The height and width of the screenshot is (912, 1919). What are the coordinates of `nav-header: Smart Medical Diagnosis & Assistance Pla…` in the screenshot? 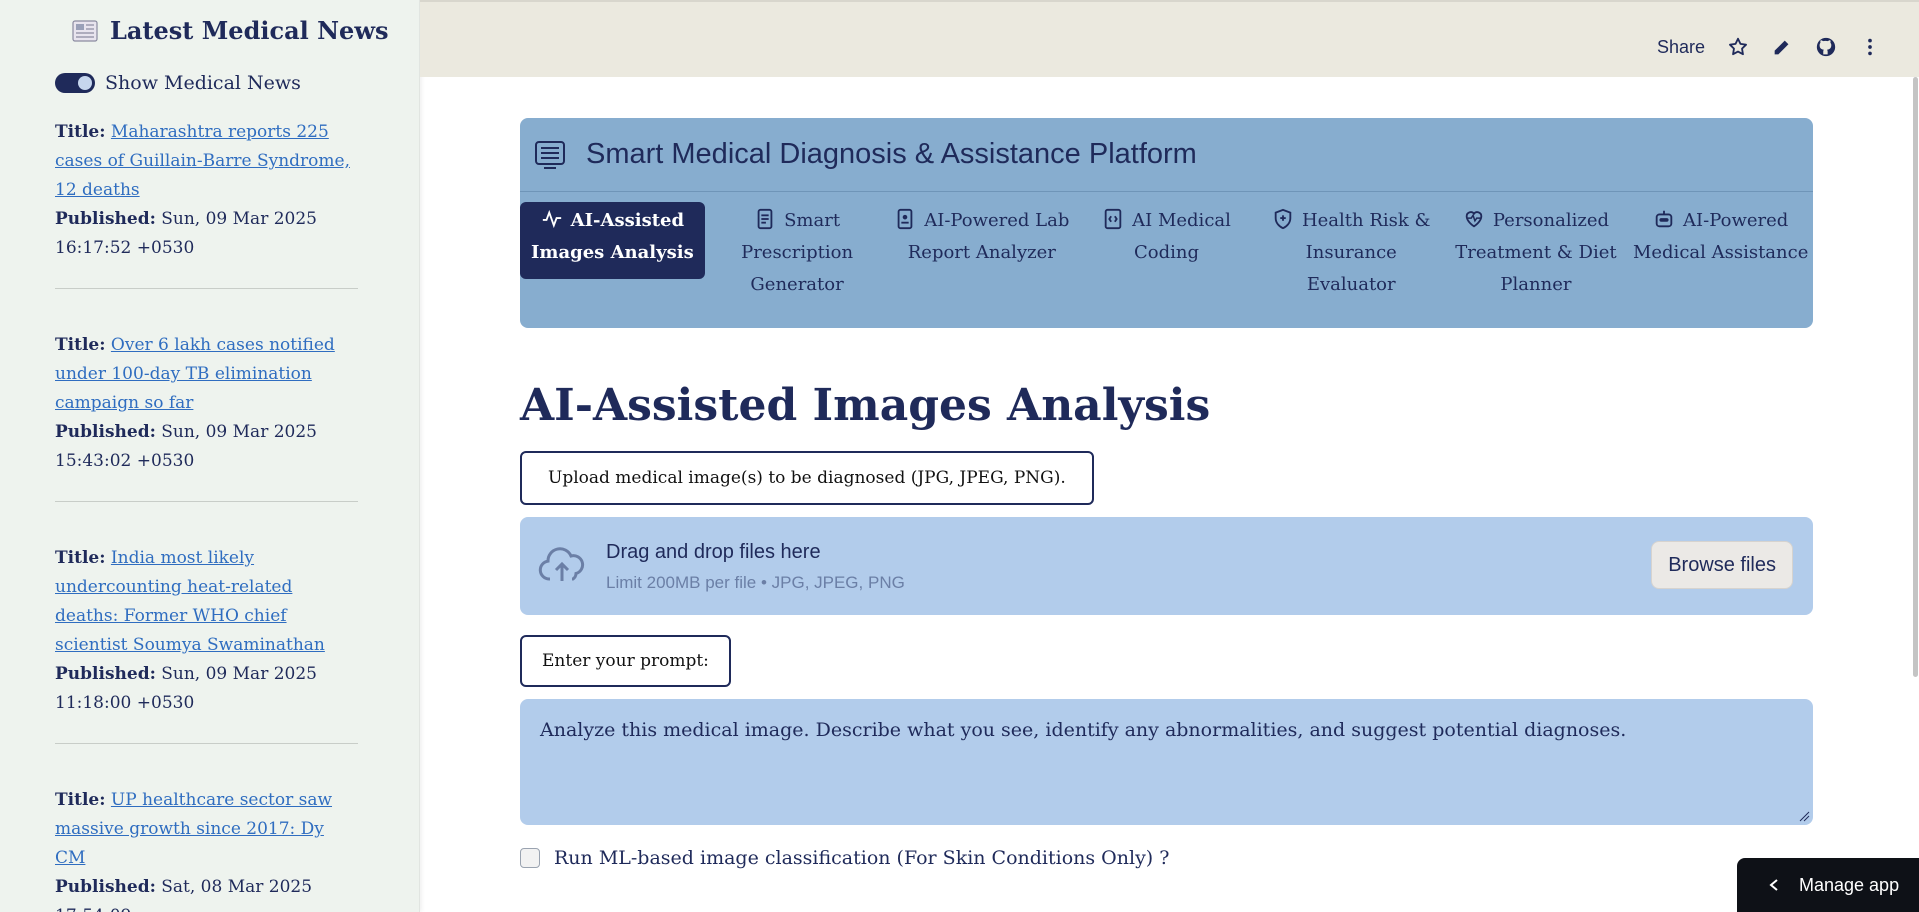 It's located at (1166, 155).